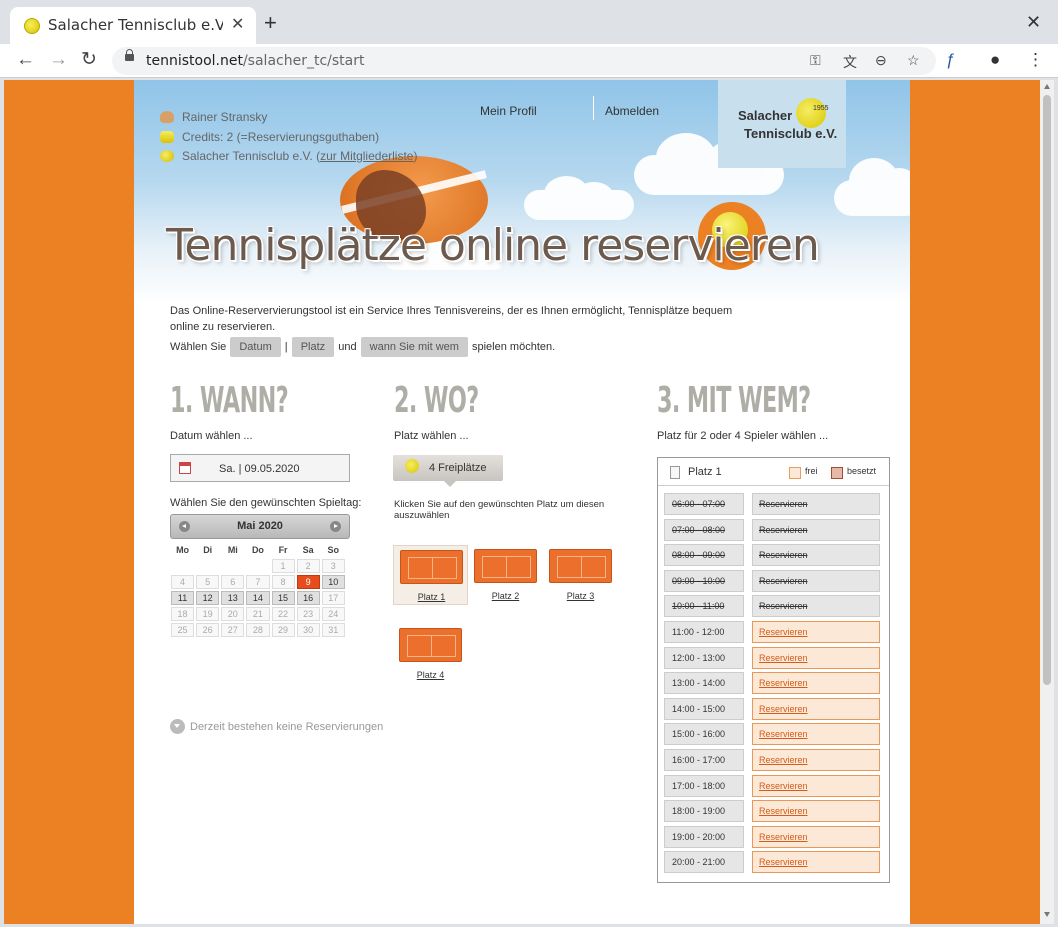 The height and width of the screenshot is (927, 1058). What do you see at coordinates (260, 526) in the screenshot?
I see `calendar-header: Mai 2020` at bounding box center [260, 526].